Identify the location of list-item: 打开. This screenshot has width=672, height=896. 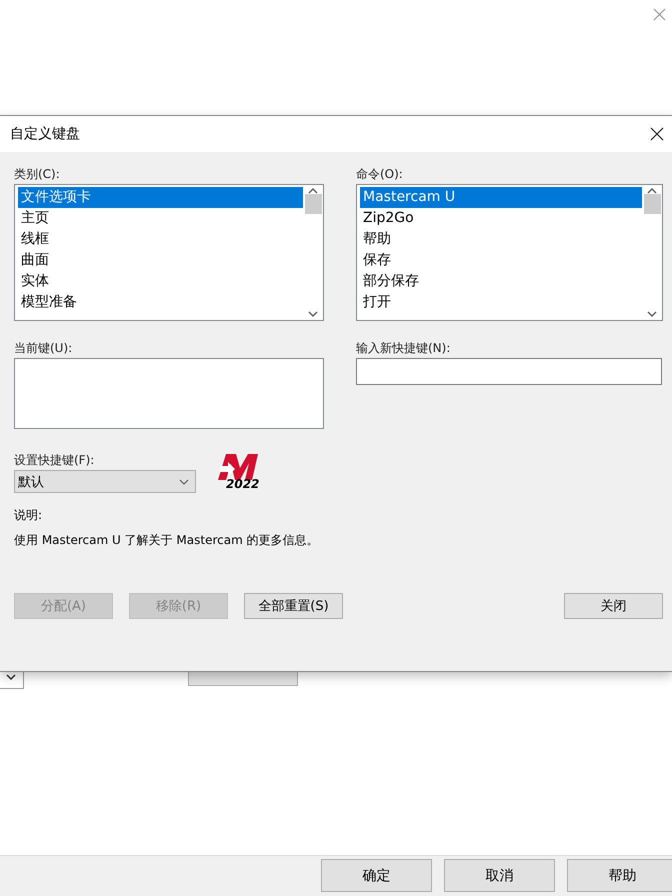
(501, 302).